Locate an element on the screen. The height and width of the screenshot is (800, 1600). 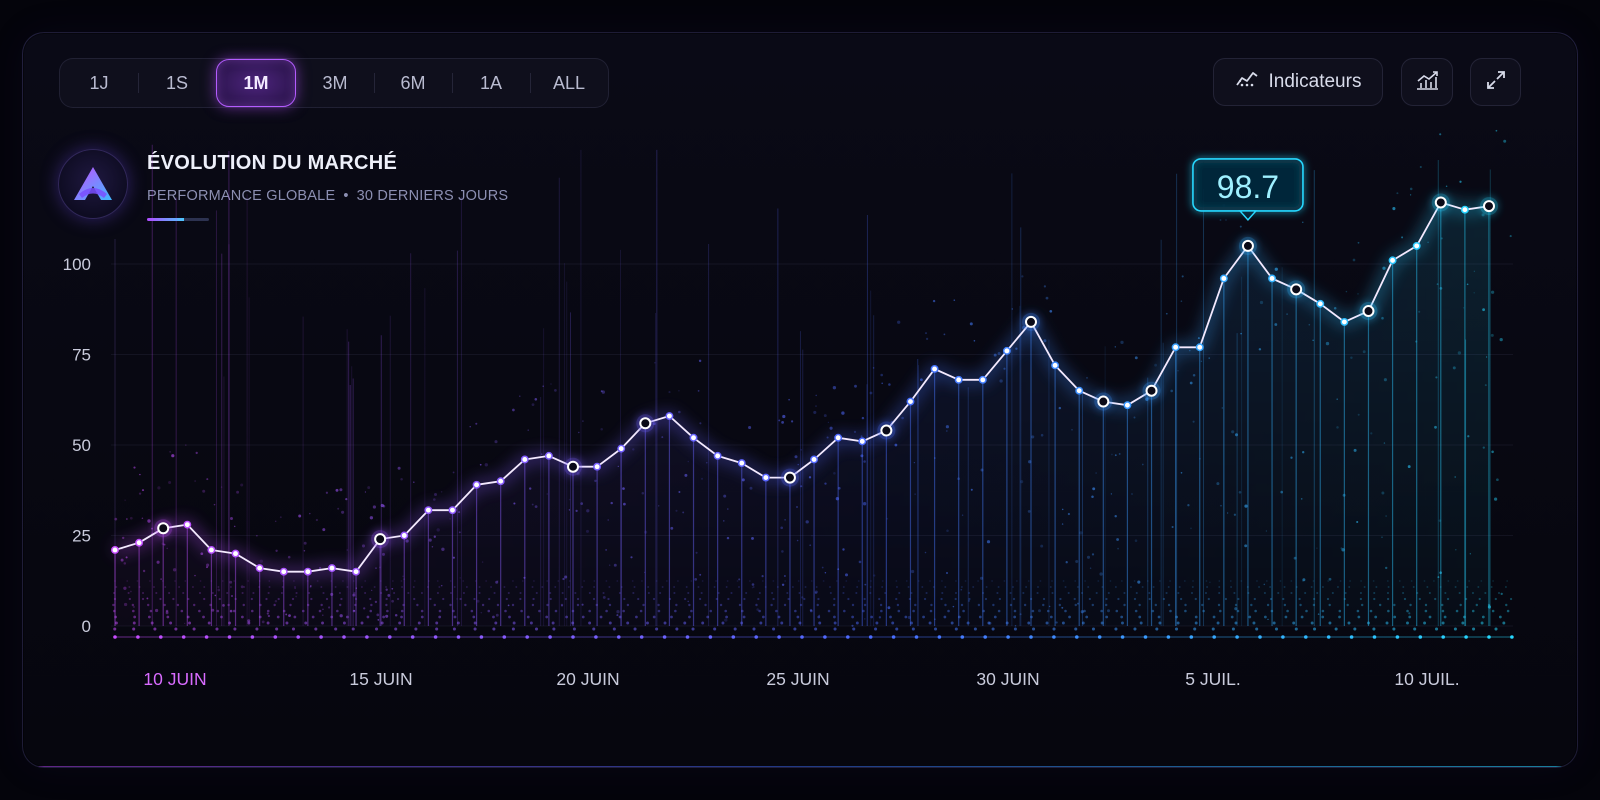
y-tick-label: 25 is located at coordinates (81, 536).